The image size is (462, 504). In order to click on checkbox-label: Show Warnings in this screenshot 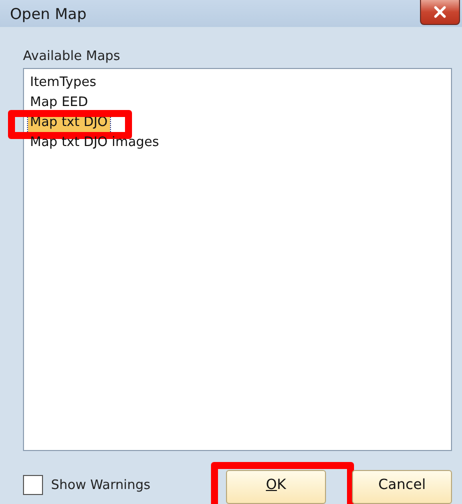, I will do `click(100, 485)`.